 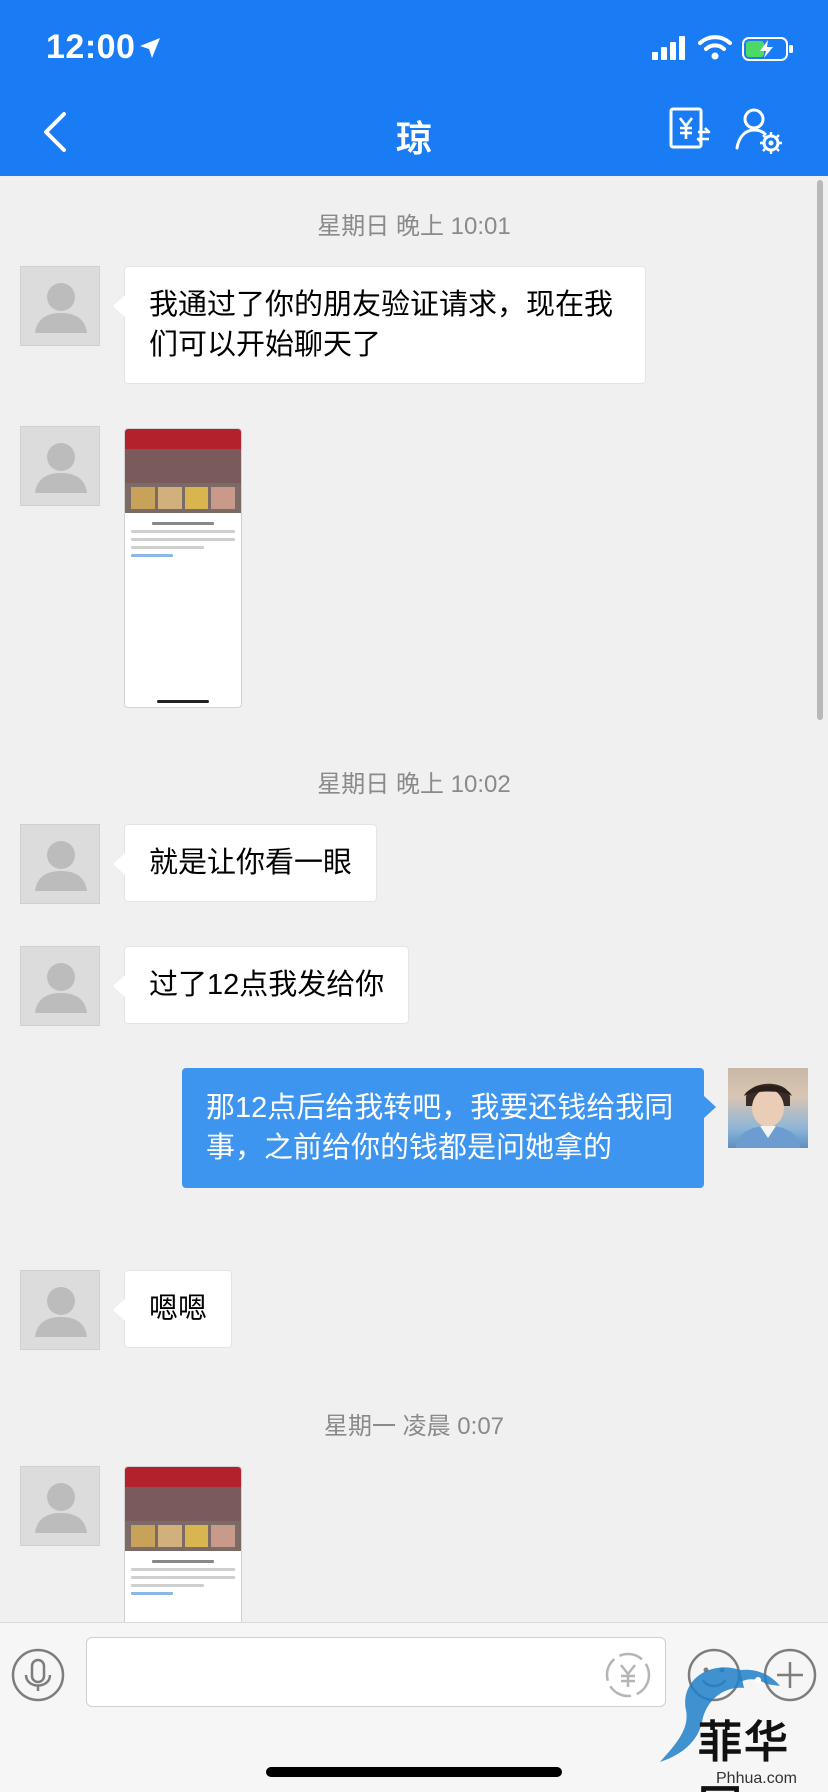 What do you see at coordinates (379, 325) in the screenshot?
I see `message-bubble-incoming: 我通过了你的朋友验证请求，现在我们可以开始聊天了` at bounding box center [379, 325].